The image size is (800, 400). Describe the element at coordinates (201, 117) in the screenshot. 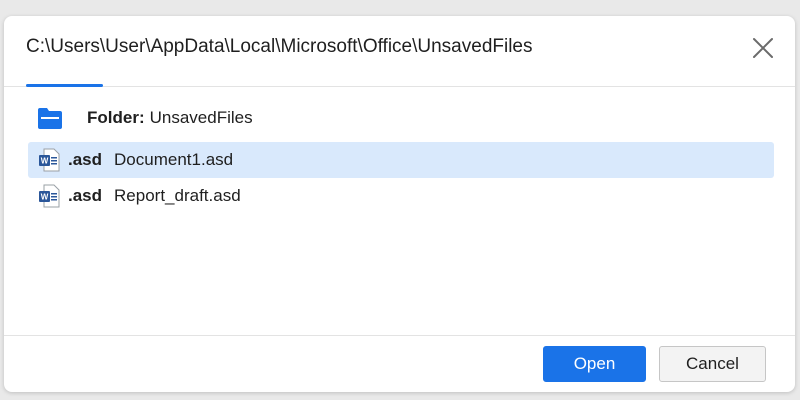

I see `folder-name: UnsavedFiles` at that location.